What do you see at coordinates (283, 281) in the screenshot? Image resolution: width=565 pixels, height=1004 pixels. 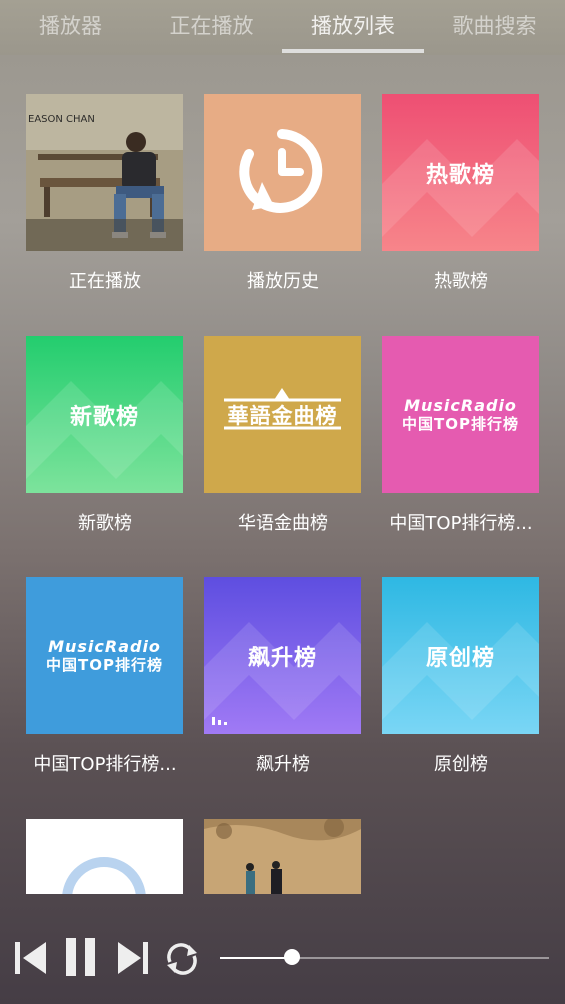 I see `tile-label: 播放历史` at bounding box center [283, 281].